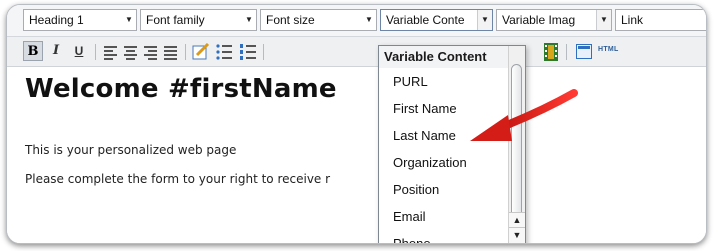 The width and height of the screenshot is (714, 251). What do you see at coordinates (175, 20) in the screenshot?
I see `font-family-label: Font family` at bounding box center [175, 20].